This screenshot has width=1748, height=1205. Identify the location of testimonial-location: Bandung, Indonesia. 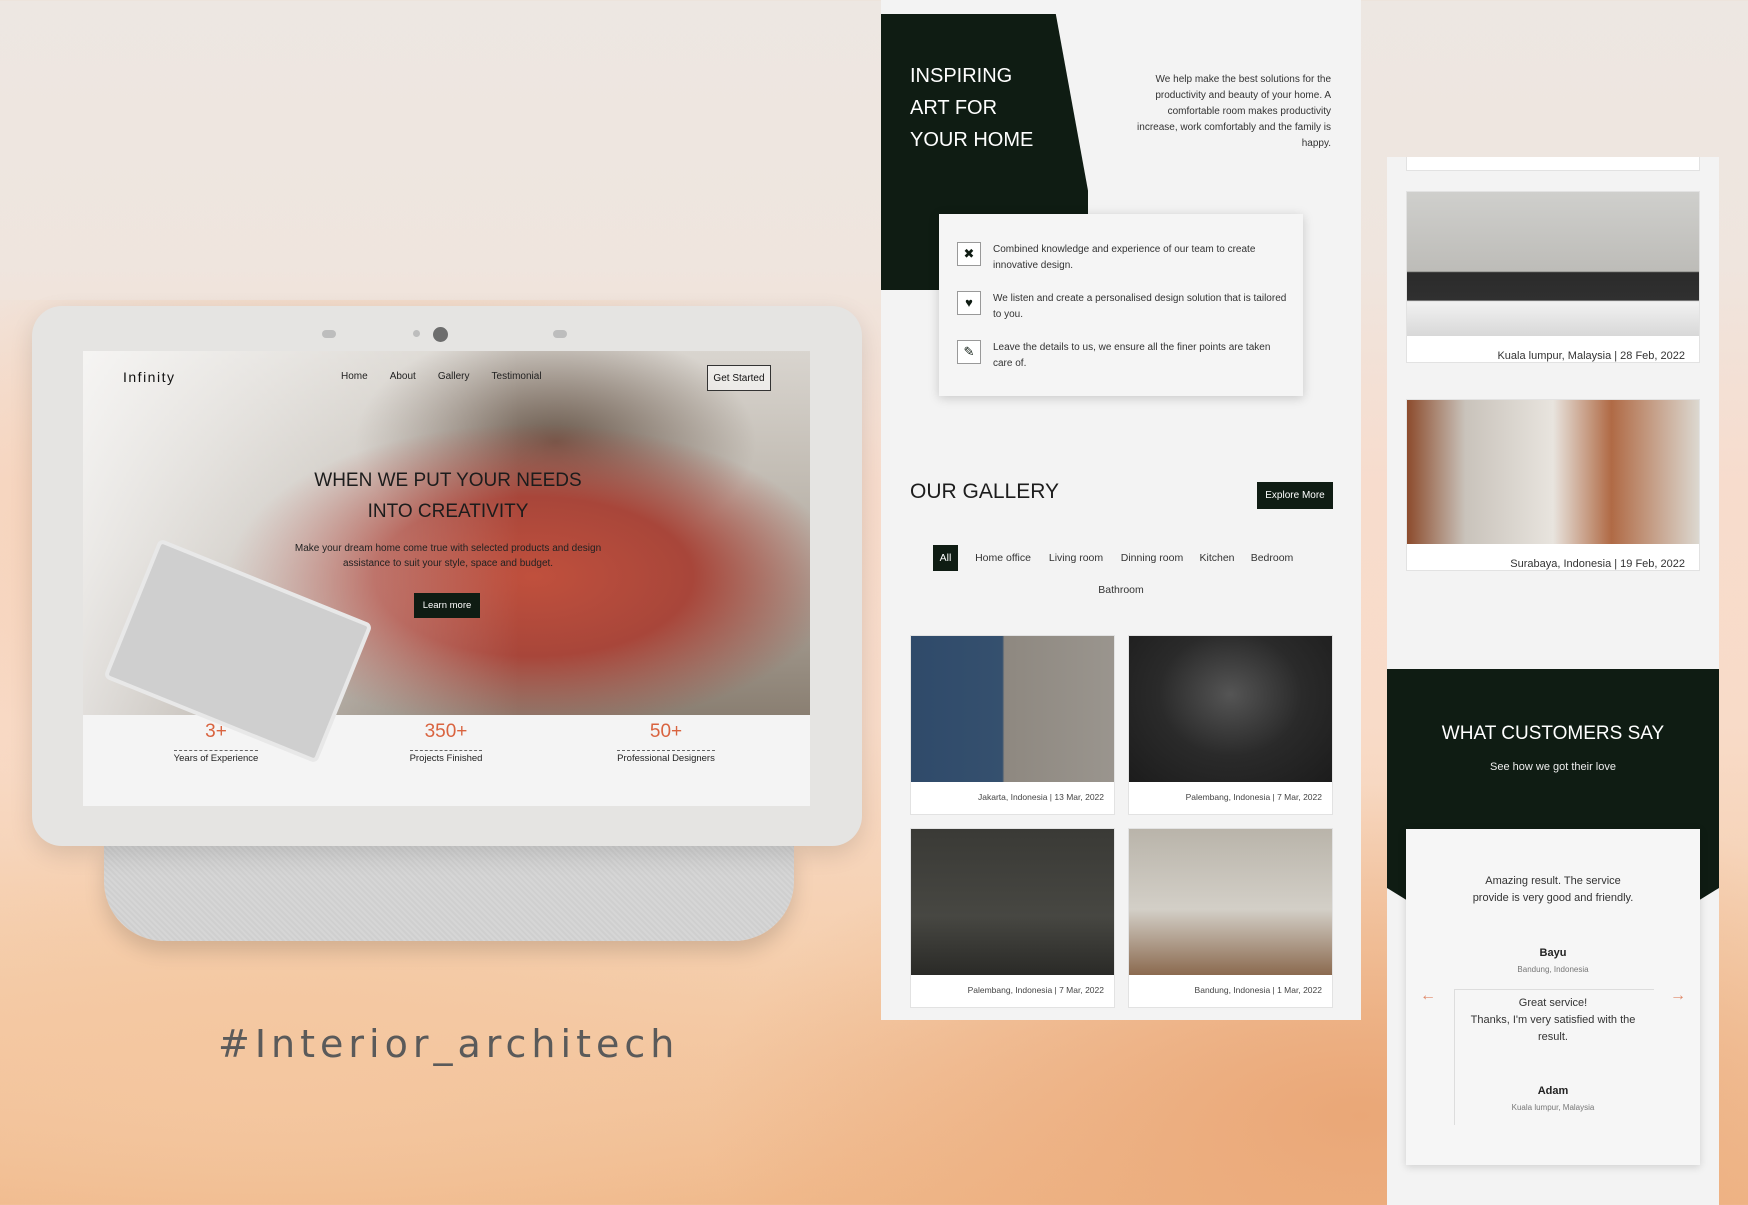
(1553, 969).